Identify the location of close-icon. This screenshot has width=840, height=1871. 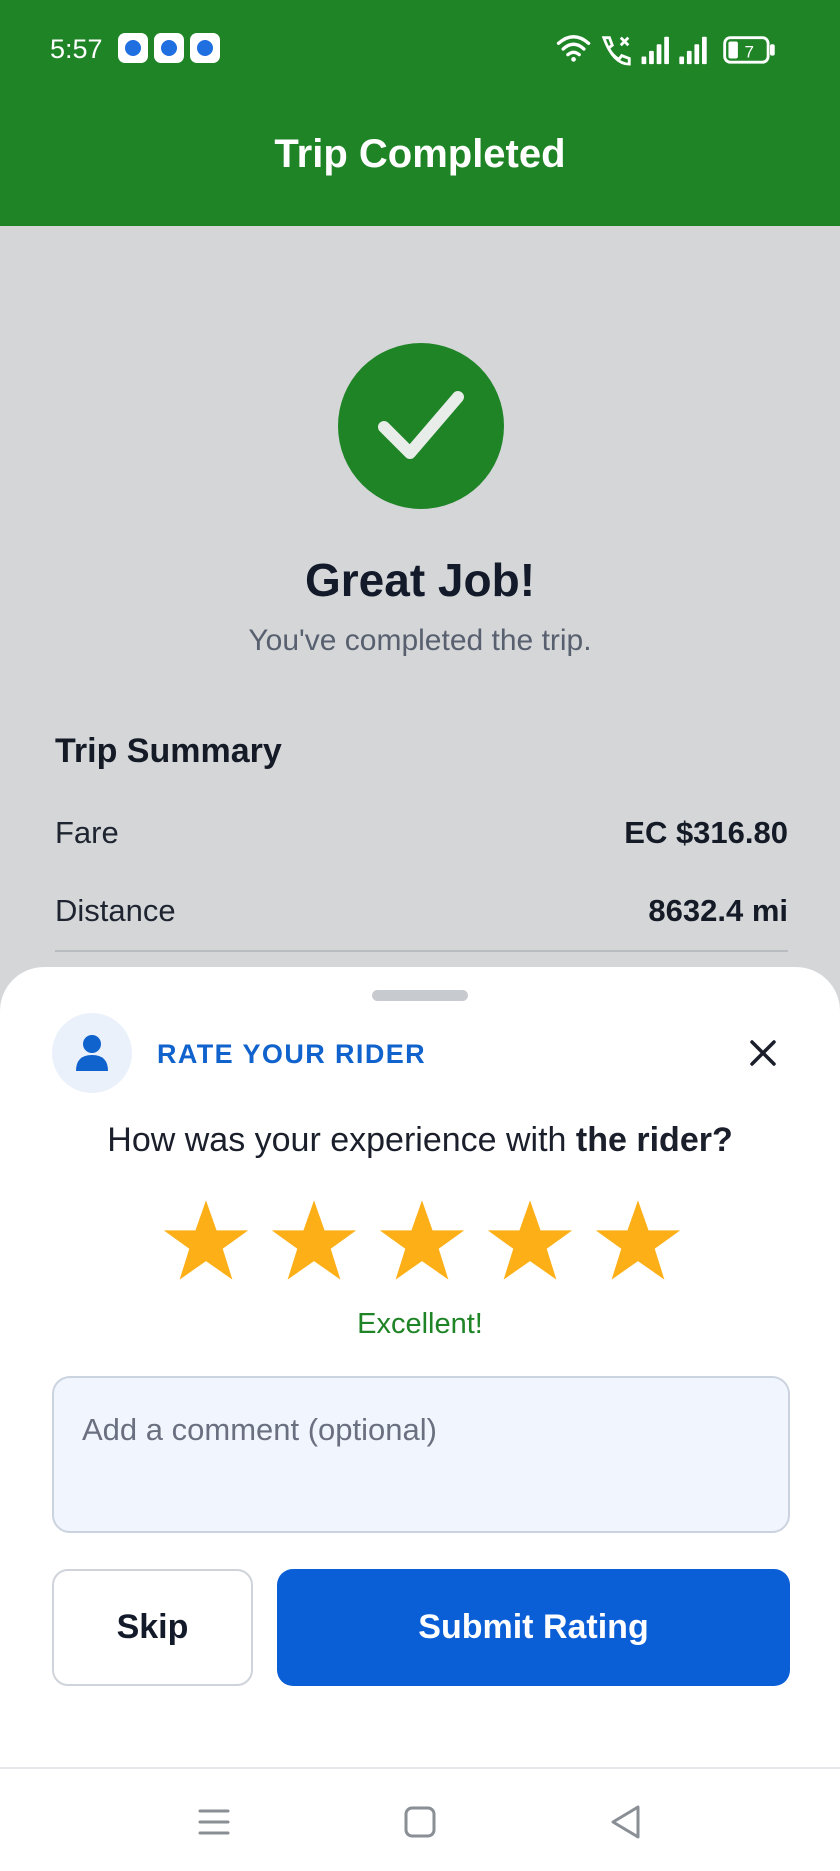
(763, 1053).